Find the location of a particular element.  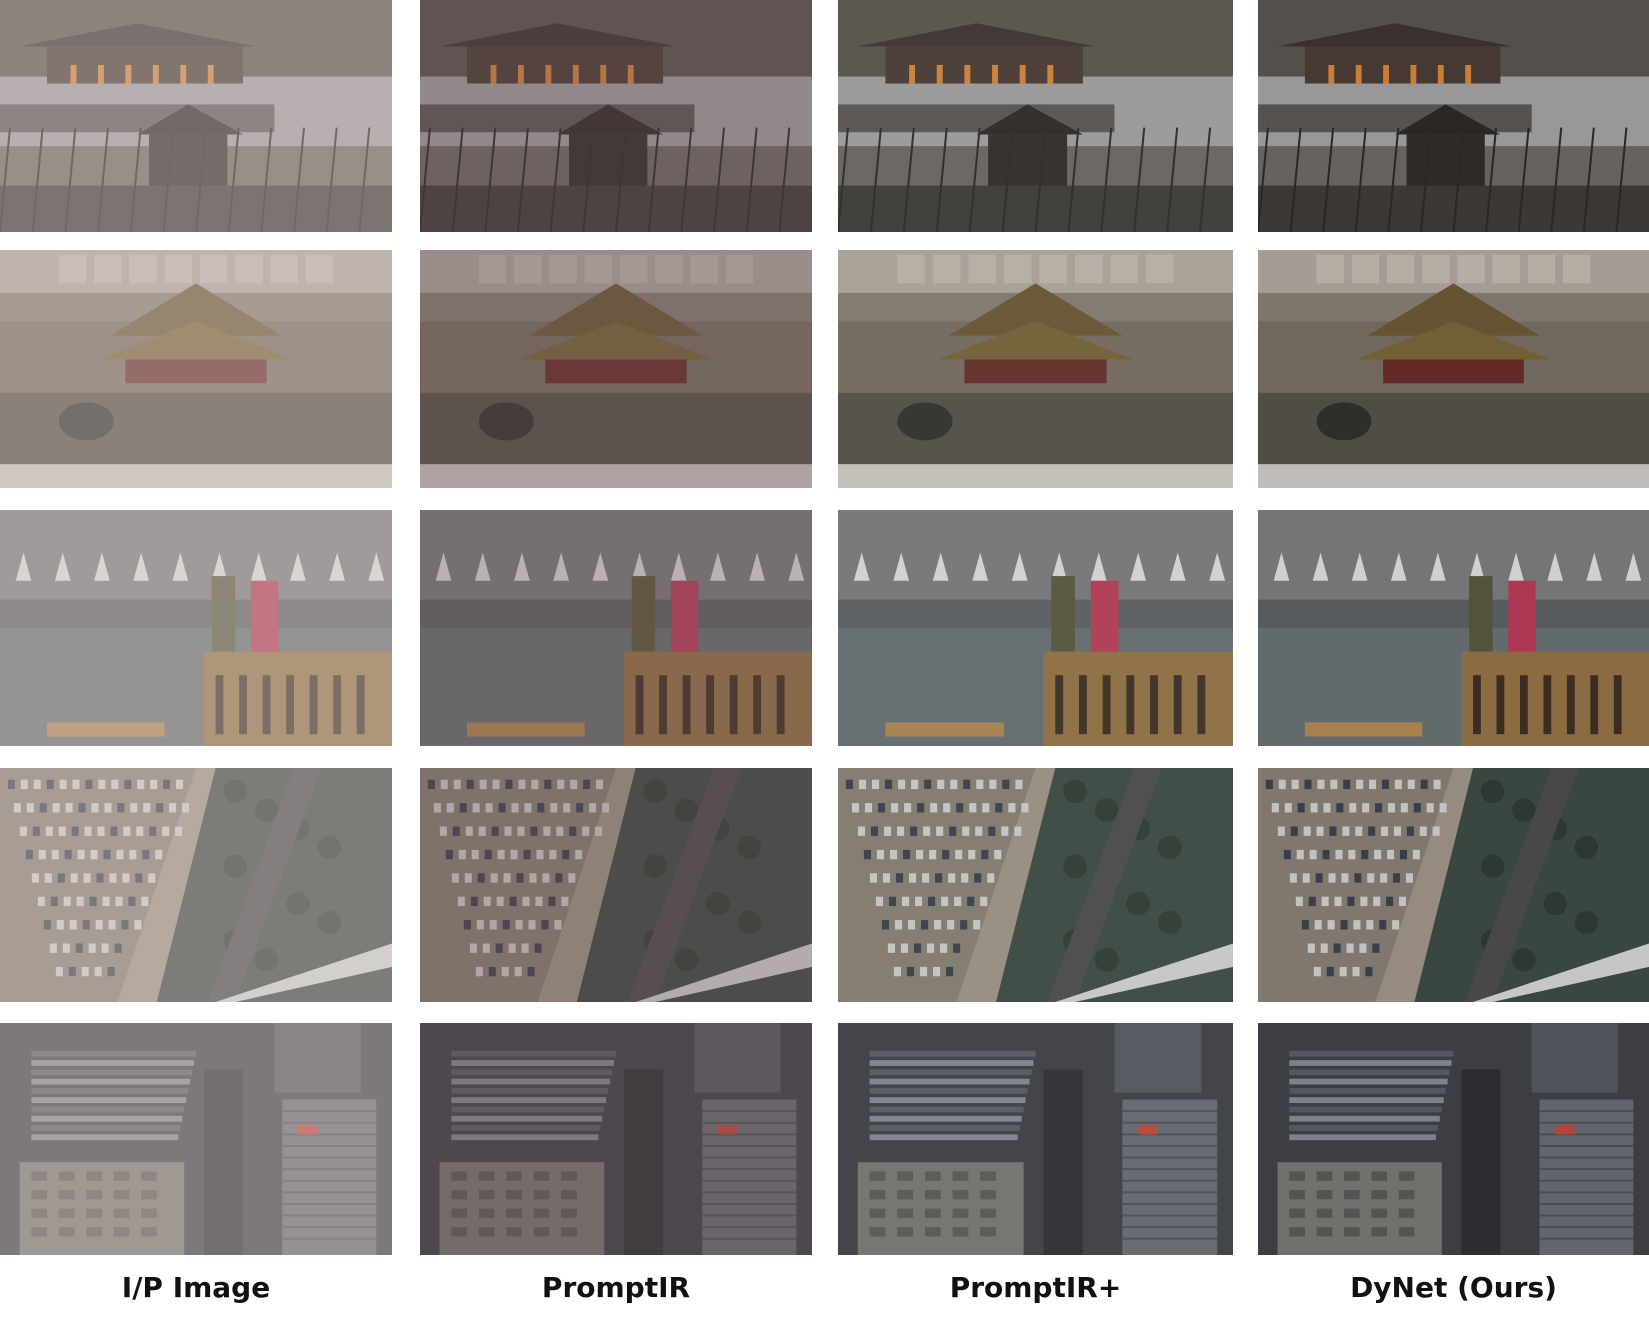

image-aerial-office-buildings-promptir-plus is located at coordinates (1035, 1139).